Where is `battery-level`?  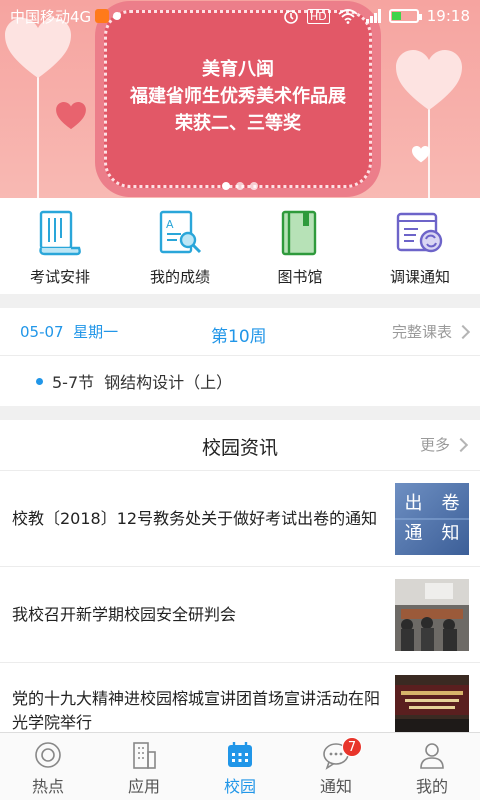 battery-level is located at coordinates (396, 16).